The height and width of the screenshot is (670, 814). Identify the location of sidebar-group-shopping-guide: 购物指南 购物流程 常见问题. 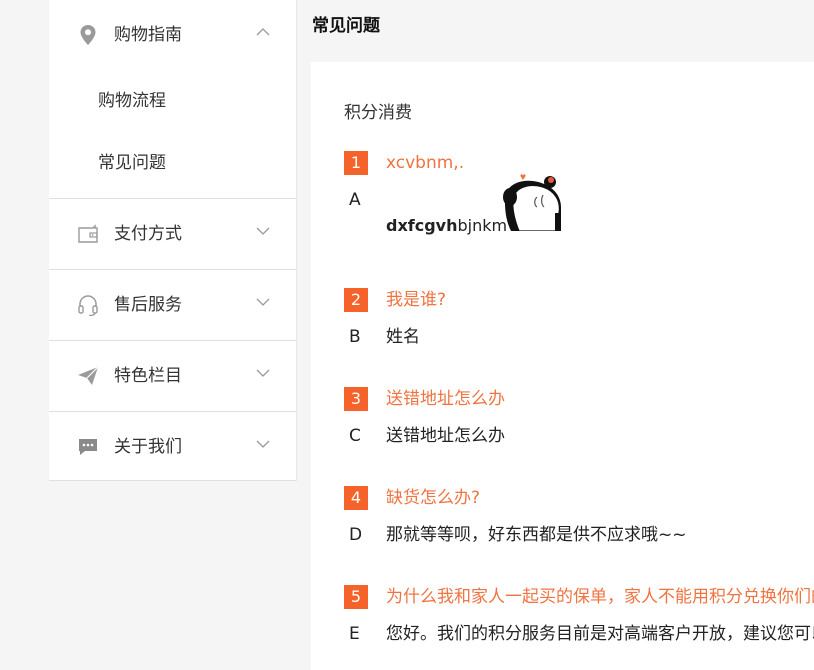
(172, 99).